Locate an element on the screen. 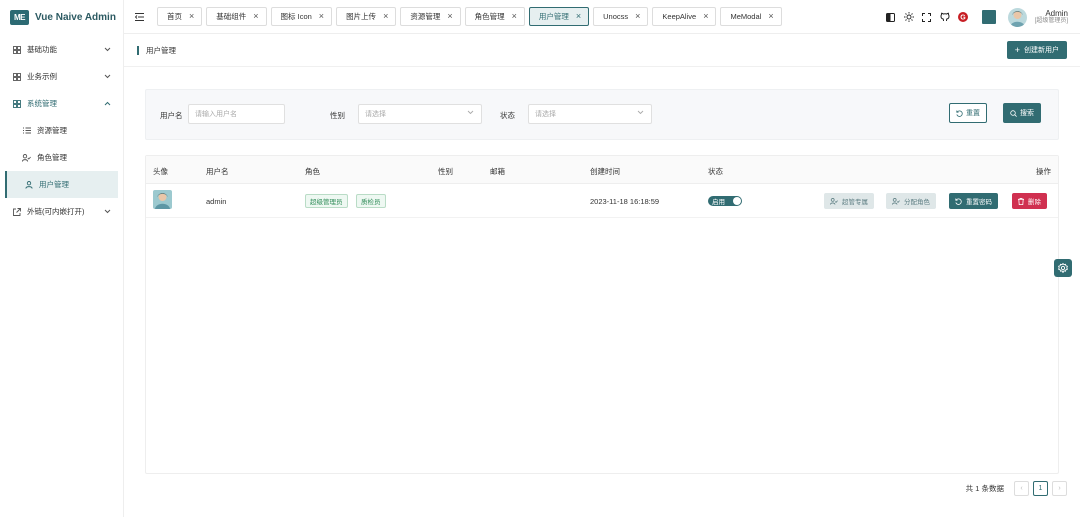  col-actions: 操作 is located at coordinates (1043, 171).